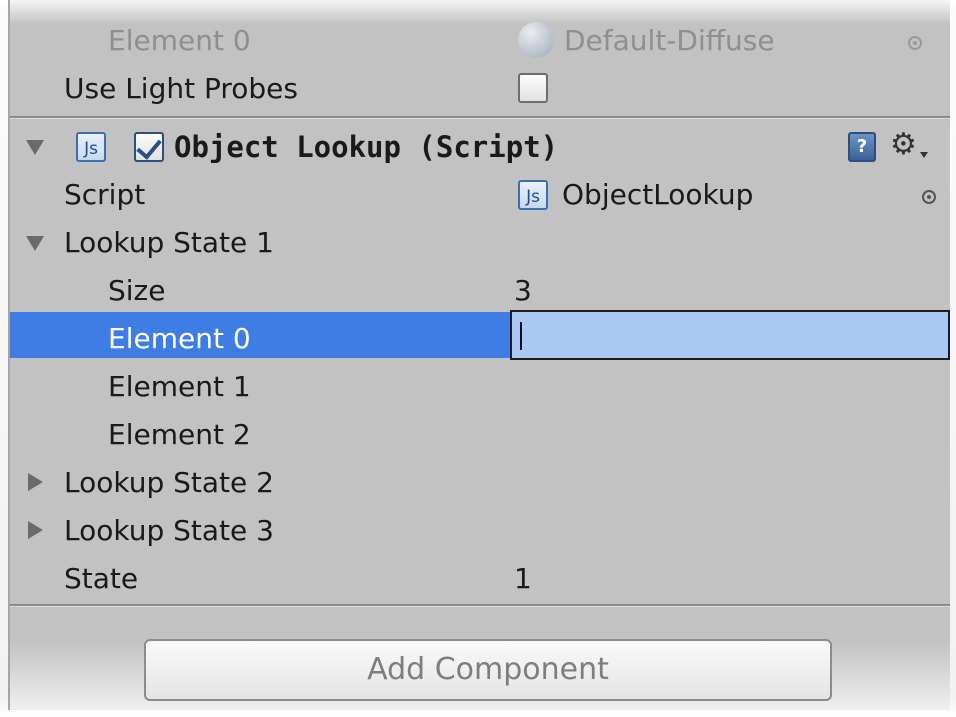  What do you see at coordinates (523, 291) in the screenshot?
I see `size-value: 3` at bounding box center [523, 291].